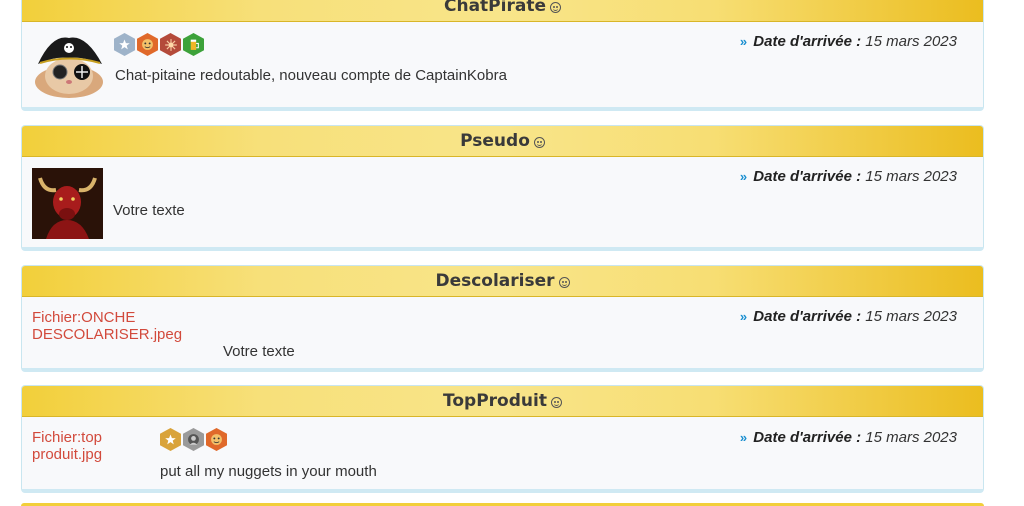  I want to click on profile-name: ChatPirate, so click(495, 8).